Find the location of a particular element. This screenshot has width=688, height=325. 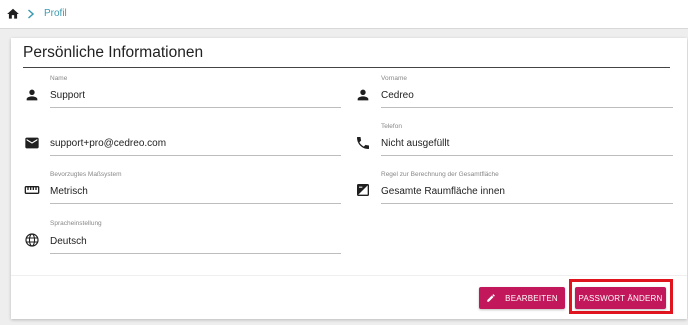

section-divider is located at coordinates (346, 67).